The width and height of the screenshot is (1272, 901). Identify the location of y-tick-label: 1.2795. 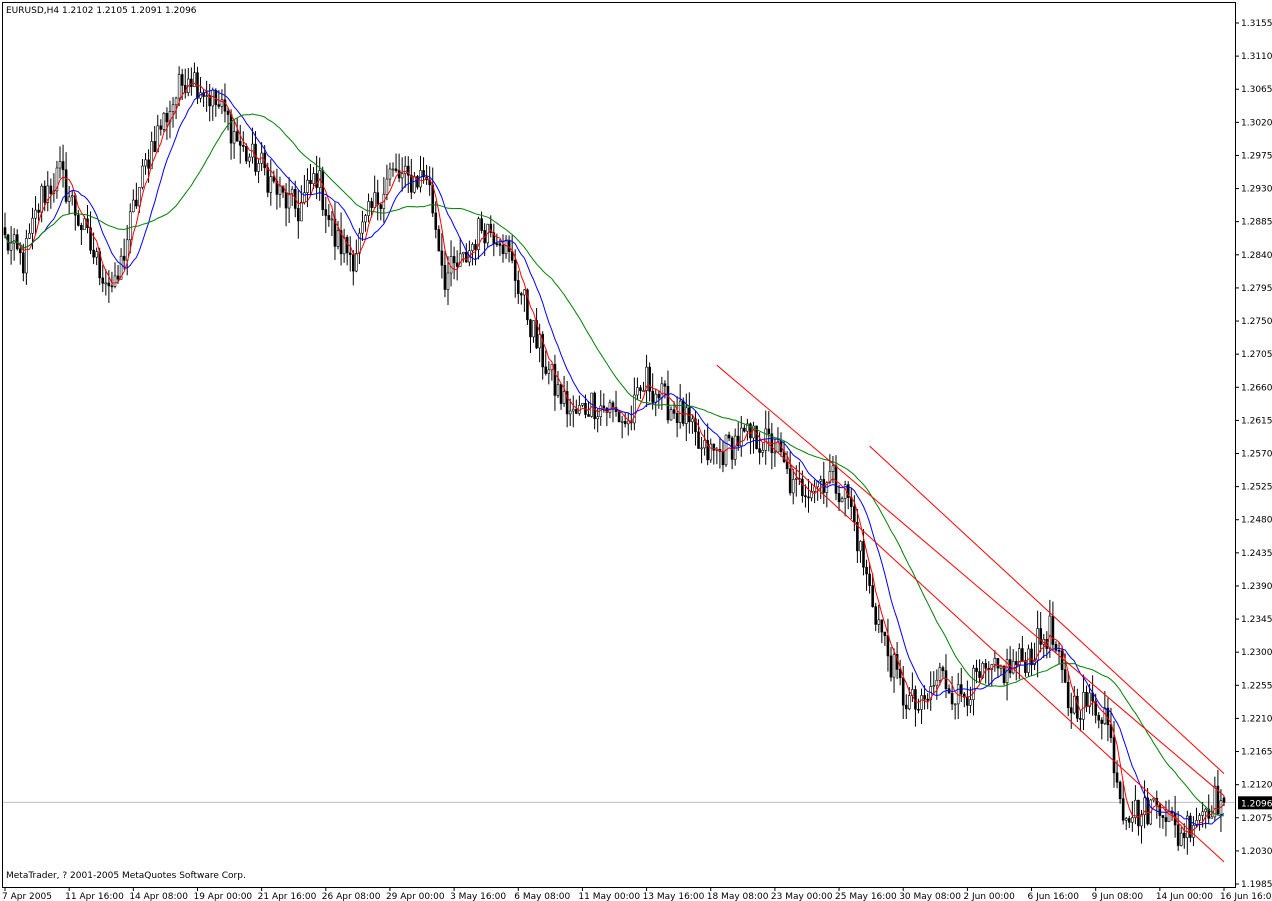
(1256, 289).